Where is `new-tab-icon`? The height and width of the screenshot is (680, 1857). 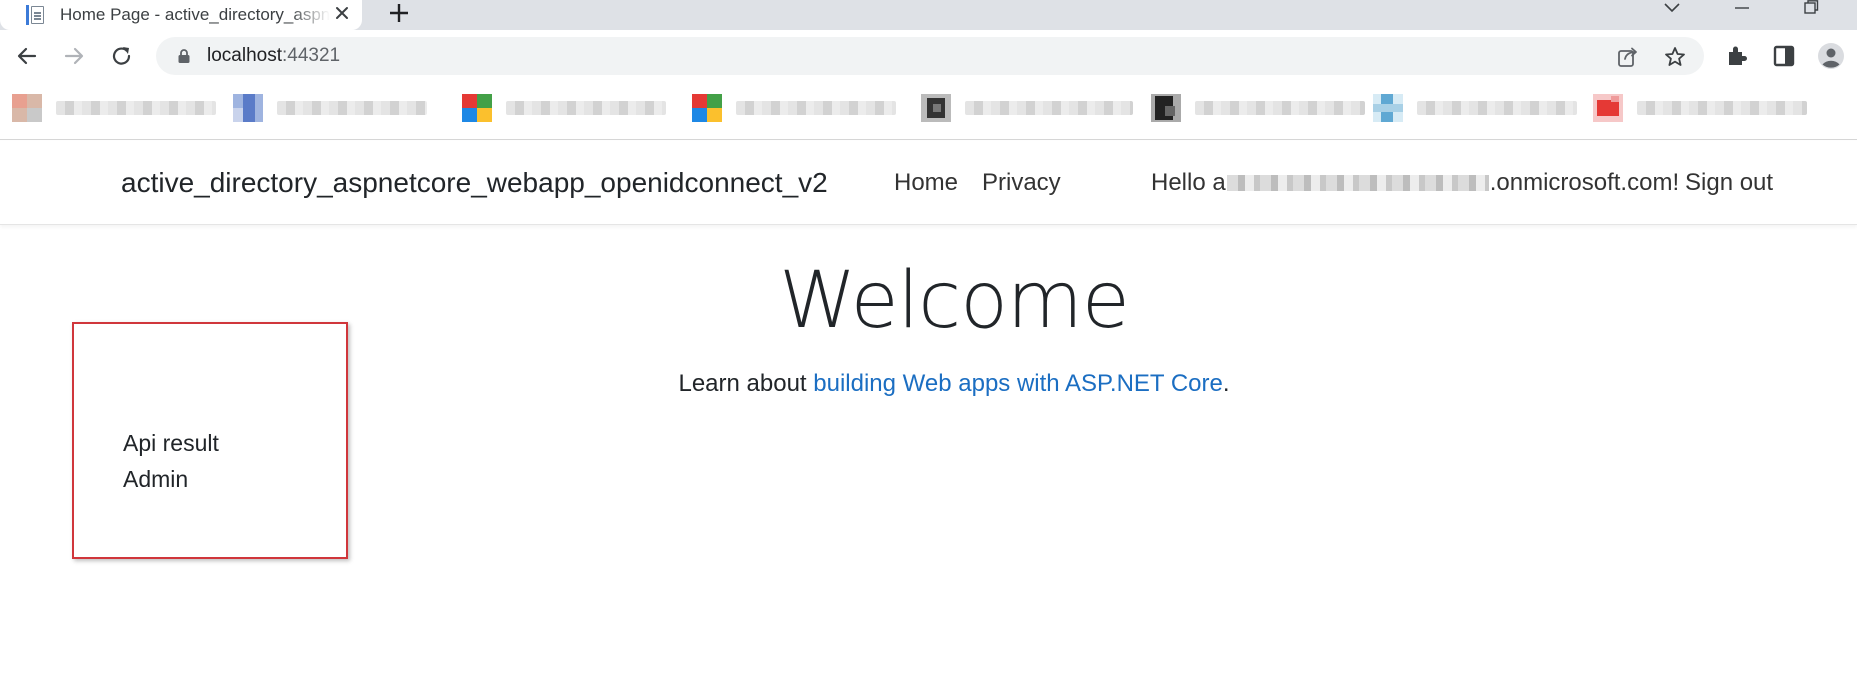 new-tab-icon is located at coordinates (399, 13).